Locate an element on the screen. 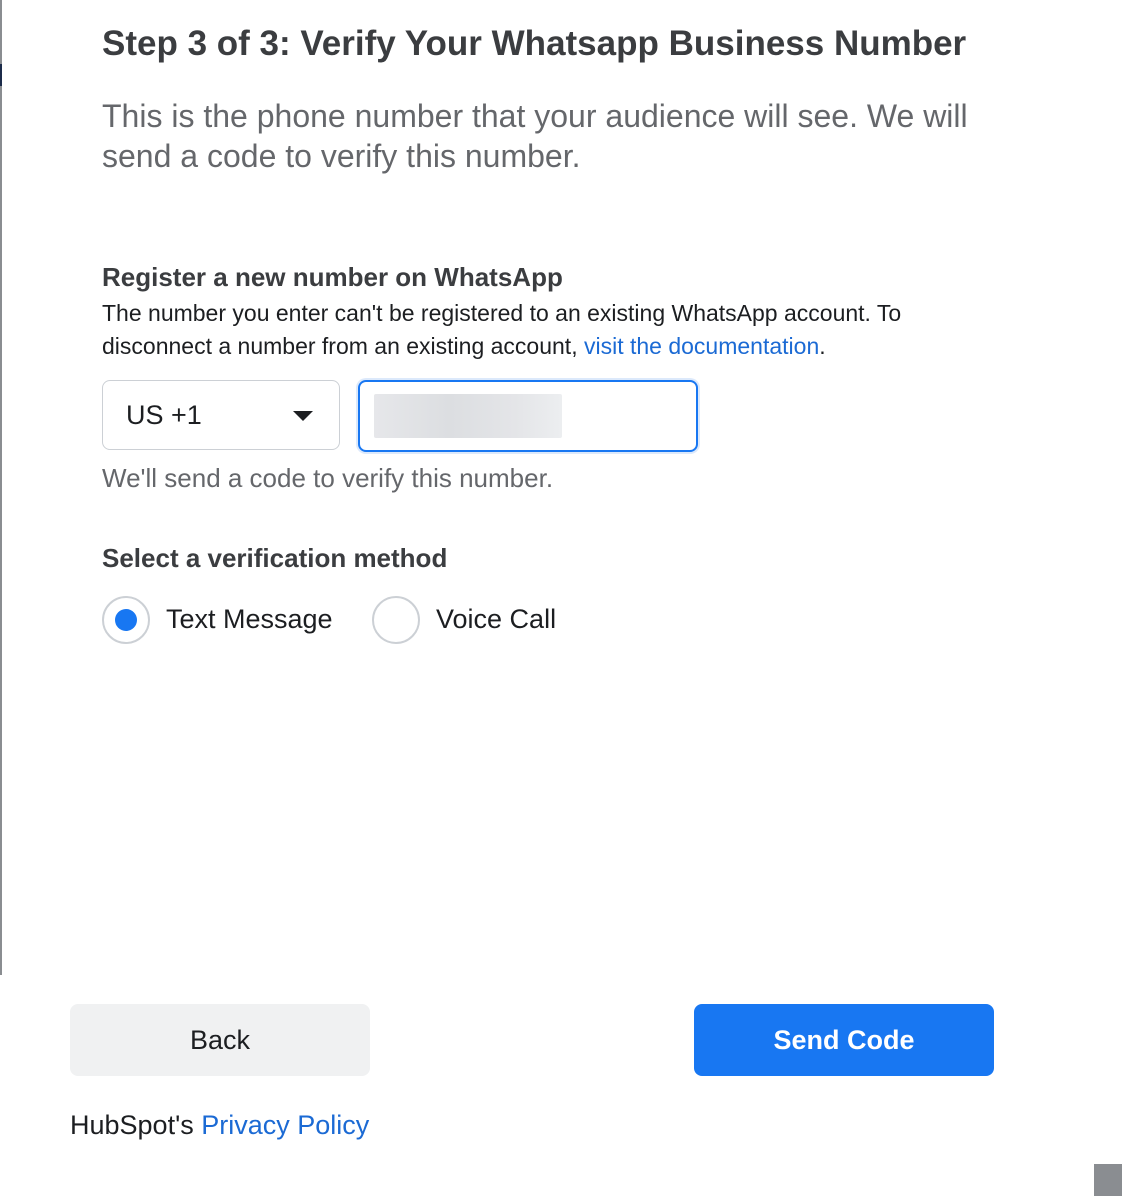 The image size is (1122, 1196). register-description-period: . is located at coordinates (822, 346).